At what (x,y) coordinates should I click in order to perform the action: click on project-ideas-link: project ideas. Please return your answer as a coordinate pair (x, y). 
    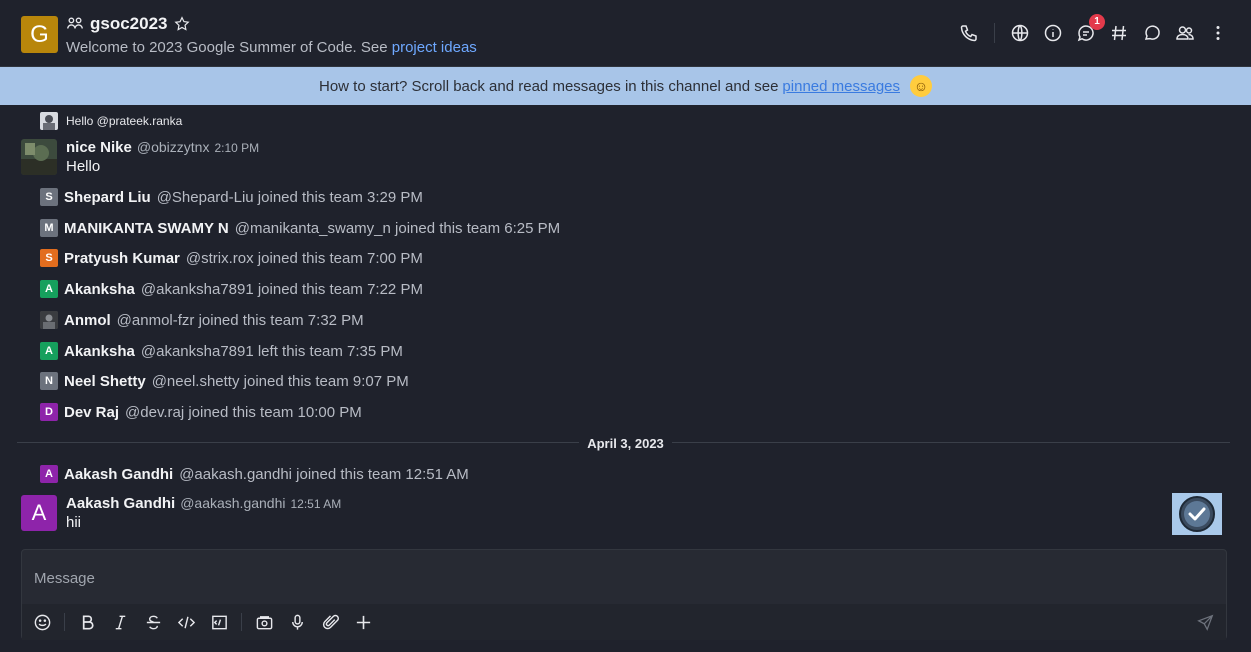
    Looking at the image, I should click on (434, 47).